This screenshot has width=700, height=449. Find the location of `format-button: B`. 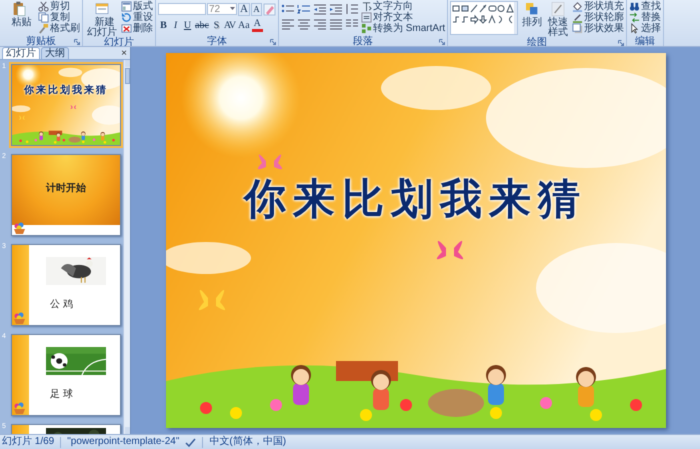

format-button: B is located at coordinates (163, 25).